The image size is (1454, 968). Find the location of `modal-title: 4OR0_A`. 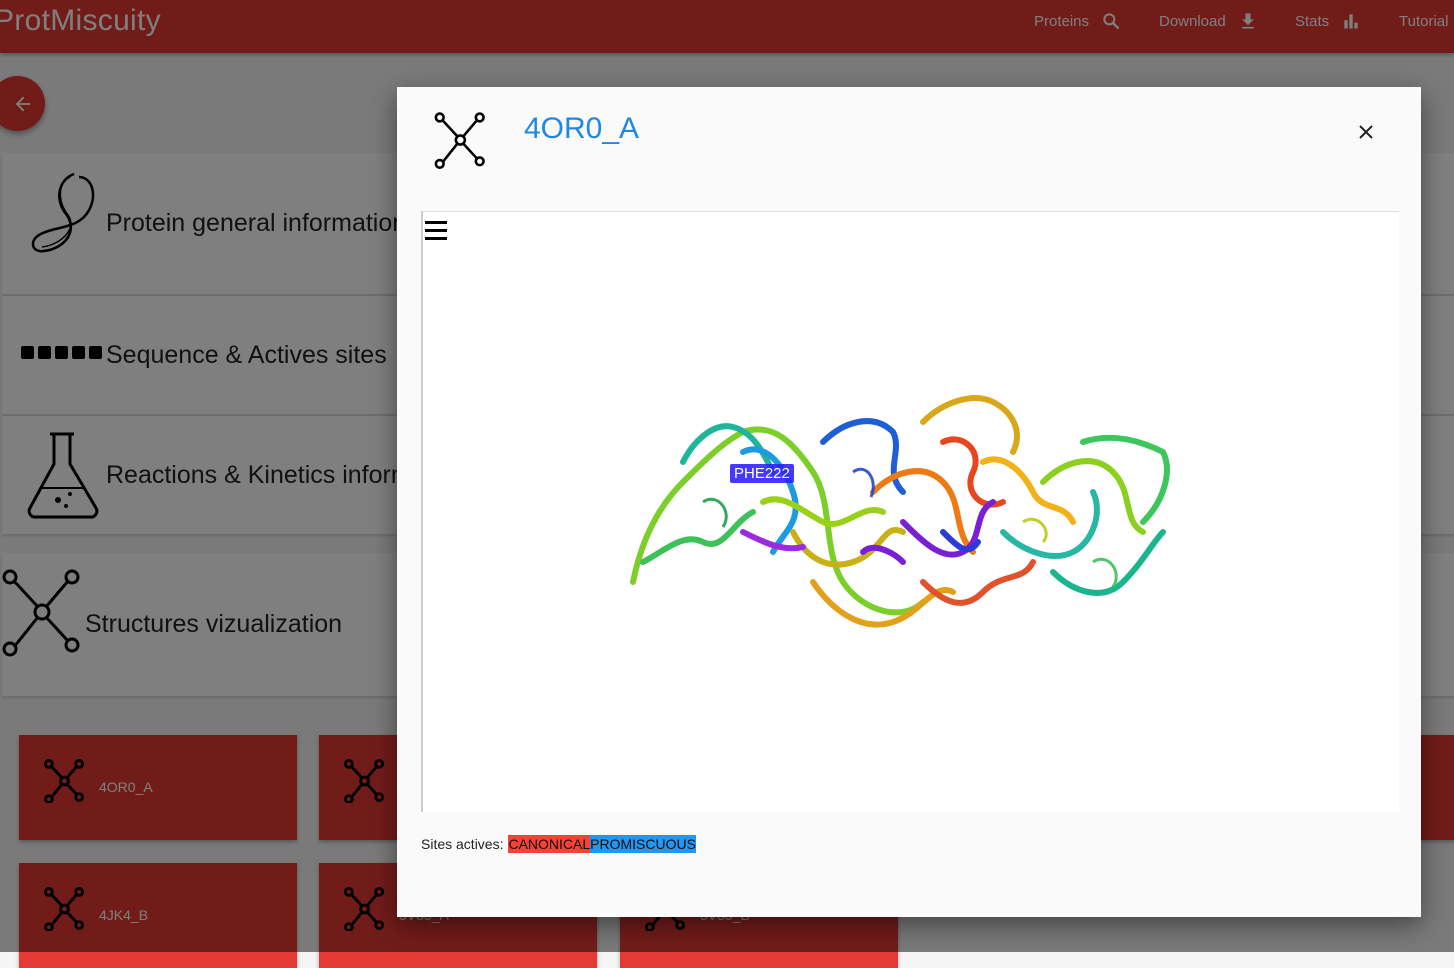

modal-title: 4OR0_A is located at coordinates (582, 128).